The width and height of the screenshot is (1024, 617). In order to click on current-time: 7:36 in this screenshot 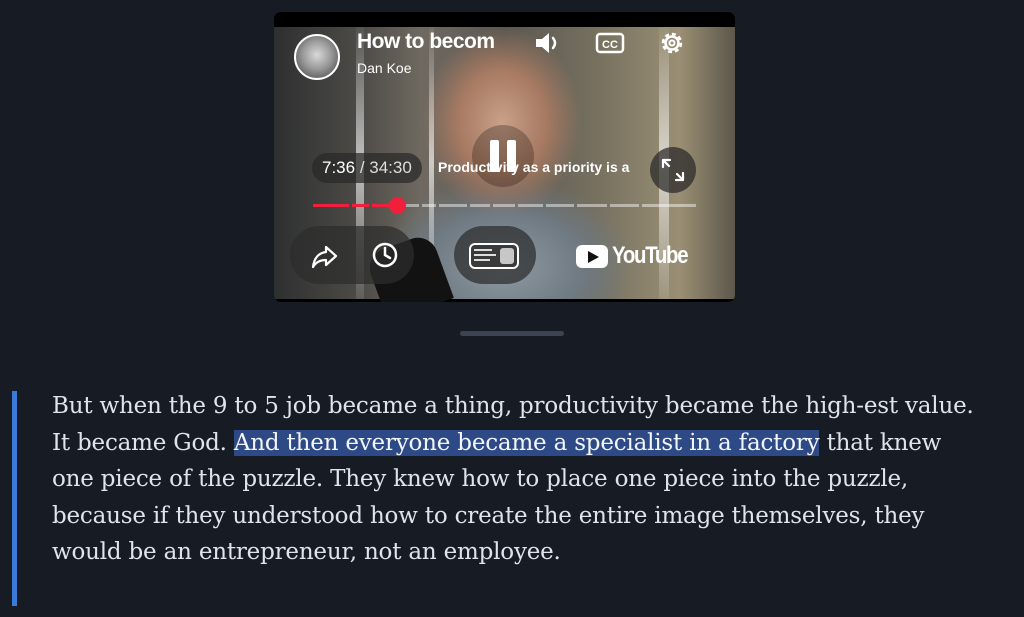, I will do `click(339, 167)`.